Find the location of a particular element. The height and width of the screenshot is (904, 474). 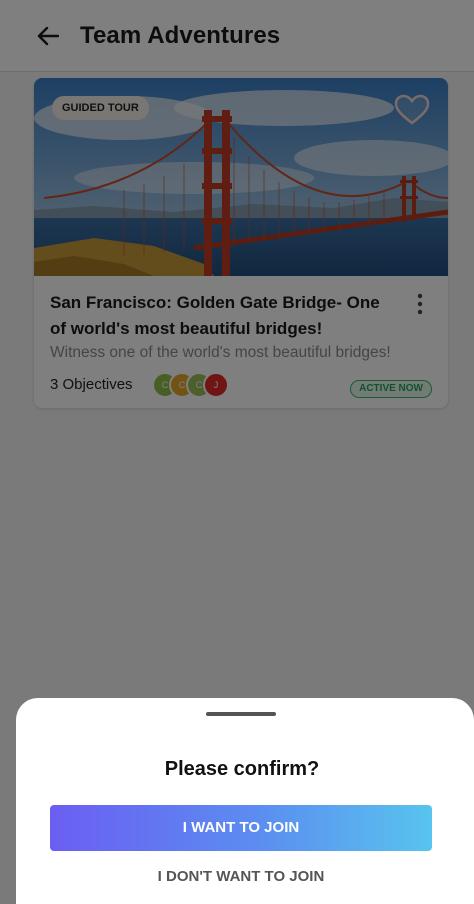

confirm-title: Please confirm? is located at coordinates (242, 769).